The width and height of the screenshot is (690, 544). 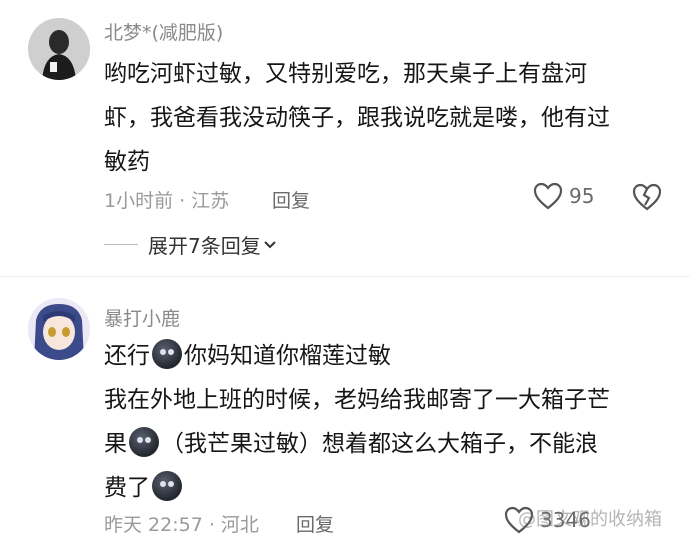 I want to click on comment-text: （我芒果过敏）想着都这么大箱子，不能浪, so click(x=379, y=444).